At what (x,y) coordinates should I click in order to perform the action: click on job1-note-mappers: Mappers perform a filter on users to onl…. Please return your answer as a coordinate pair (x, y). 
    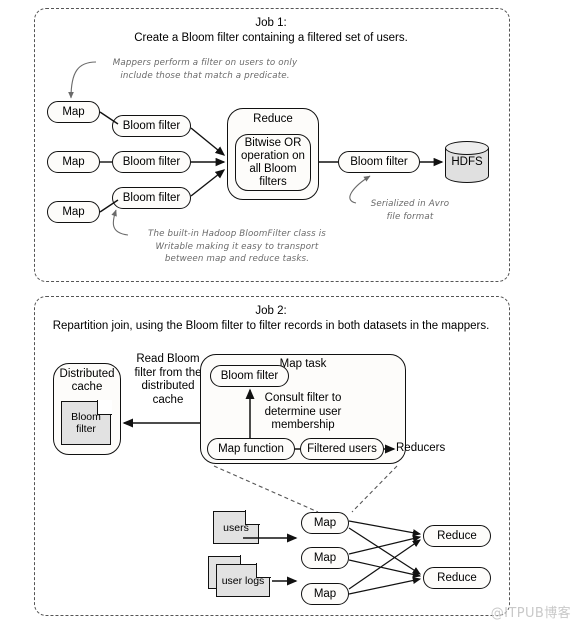
    Looking at the image, I should click on (205, 69).